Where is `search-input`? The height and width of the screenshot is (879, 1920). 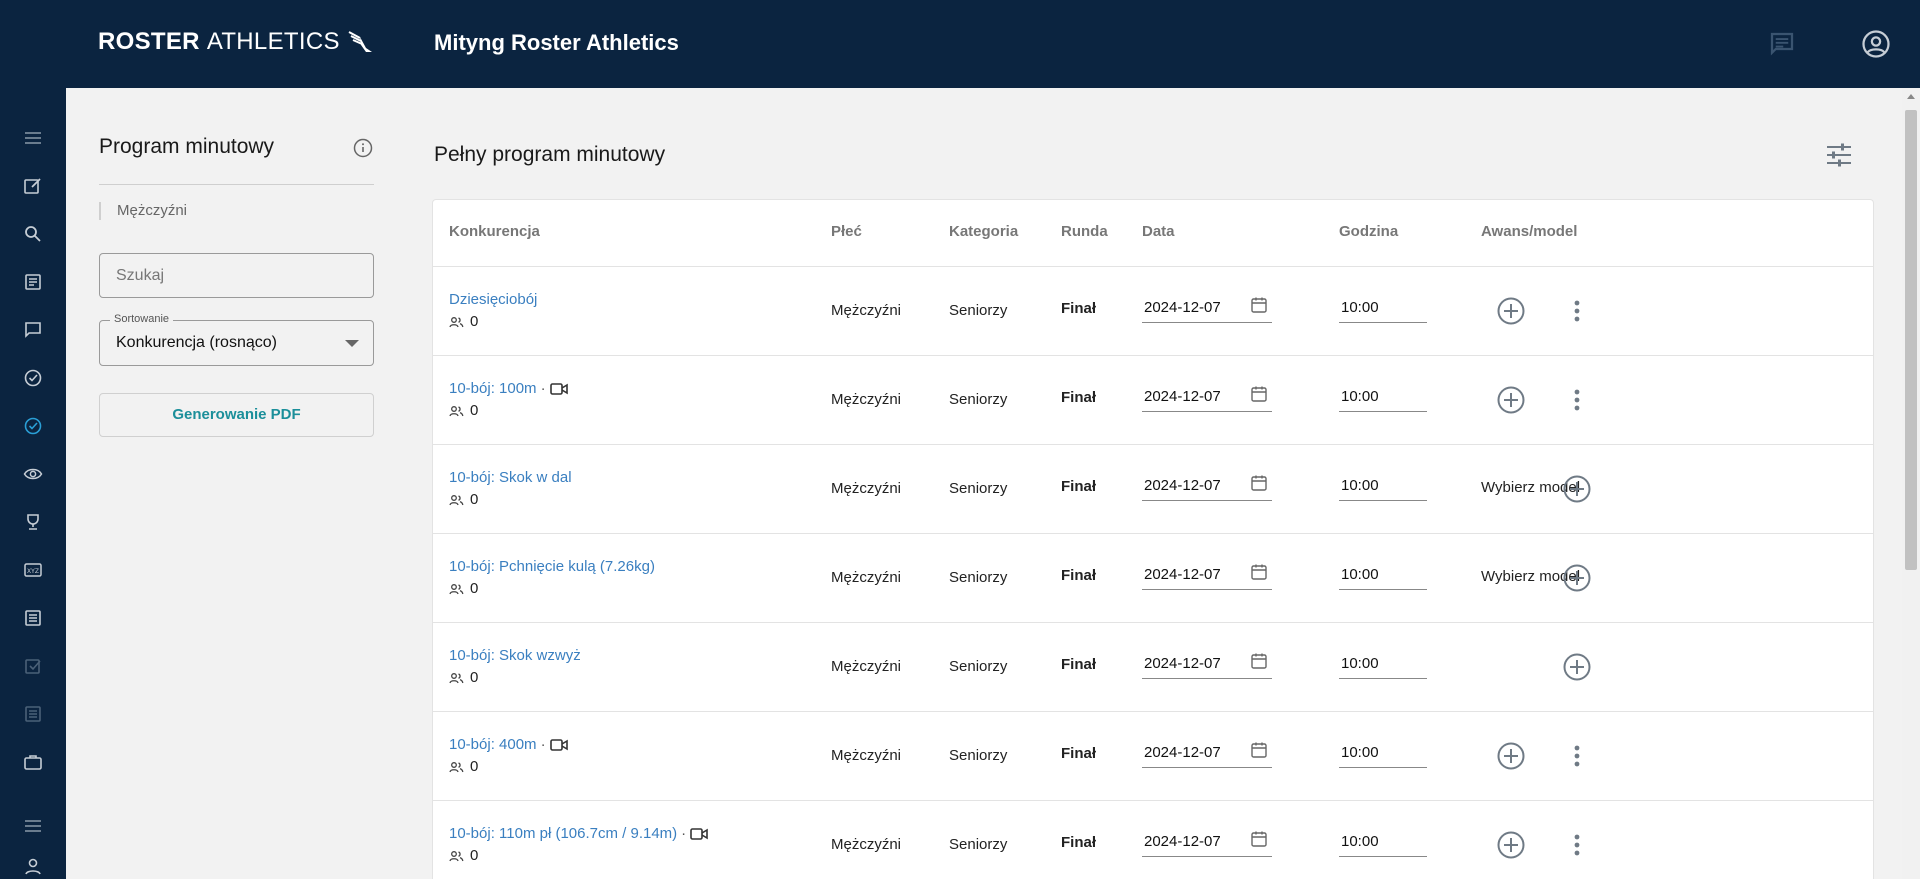
search-input is located at coordinates (236, 275).